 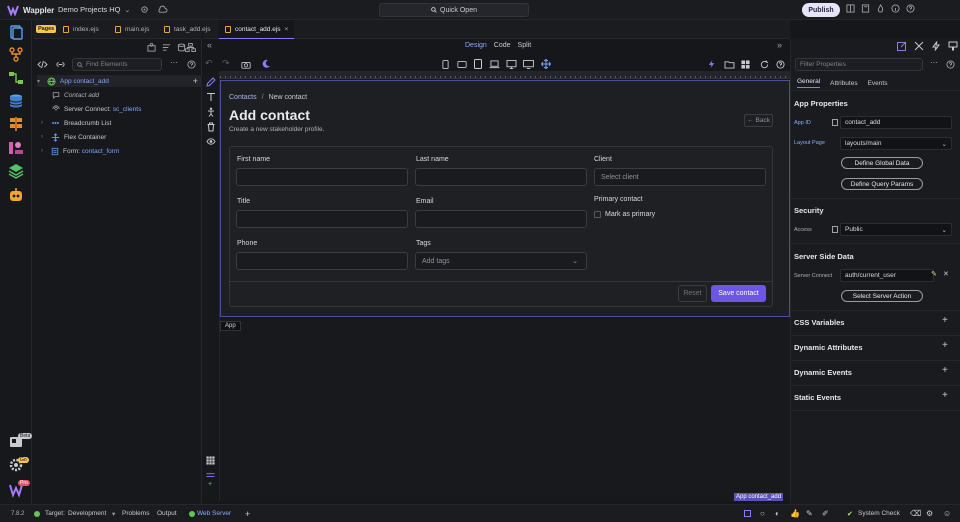 I want to click on reset-button: Reset, so click(x=692, y=293).